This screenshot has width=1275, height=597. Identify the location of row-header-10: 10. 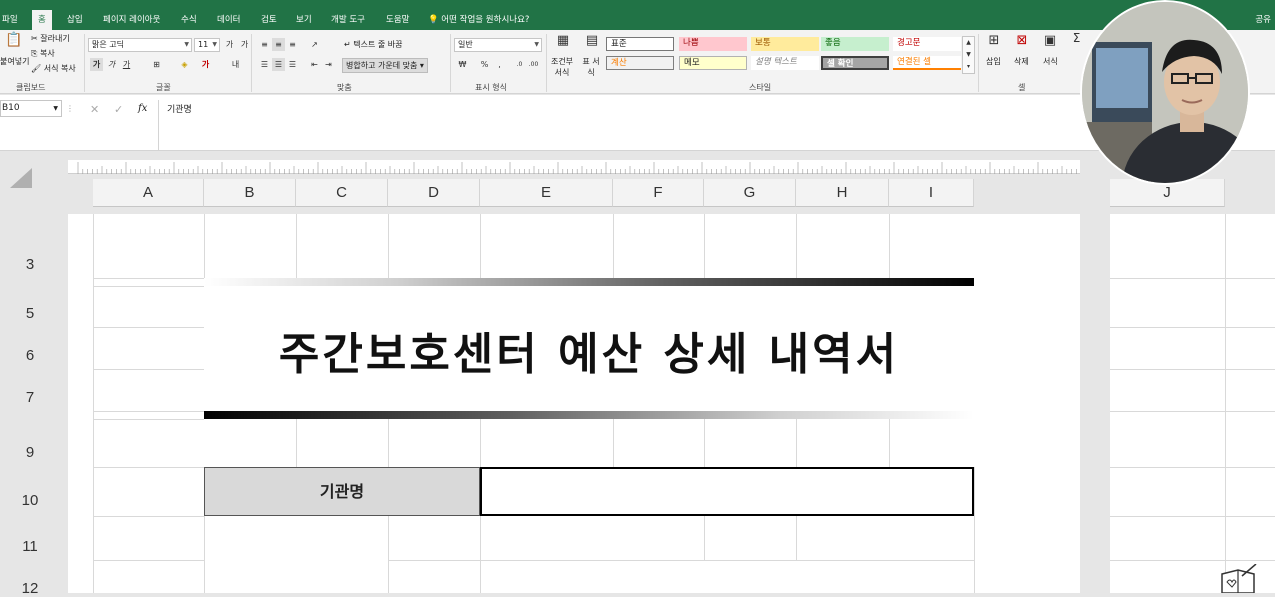
(30, 500).